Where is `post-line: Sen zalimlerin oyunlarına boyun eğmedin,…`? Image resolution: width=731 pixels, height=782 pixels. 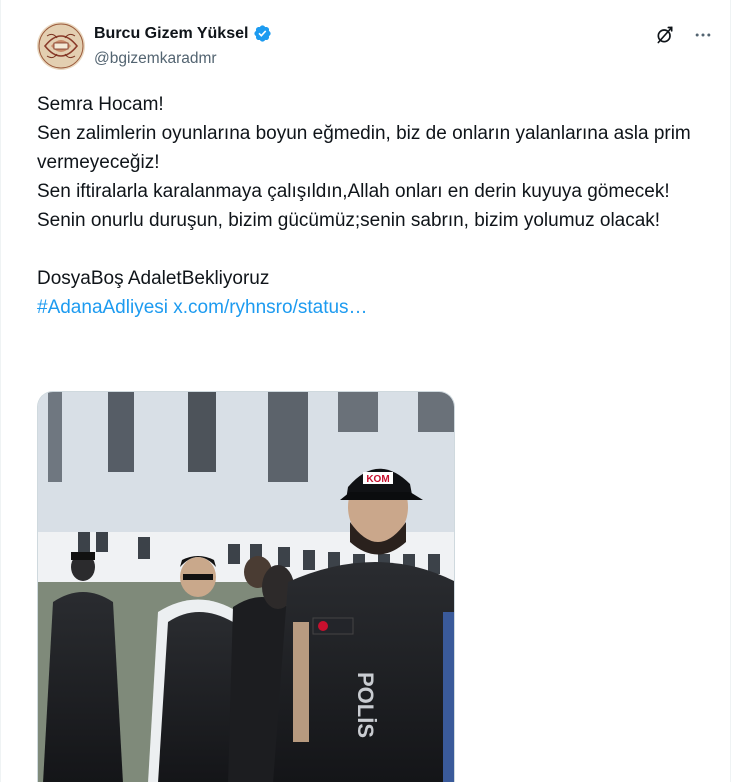 post-line: Sen zalimlerin oyunlarına boyun eğmedin,… is located at coordinates (364, 148).